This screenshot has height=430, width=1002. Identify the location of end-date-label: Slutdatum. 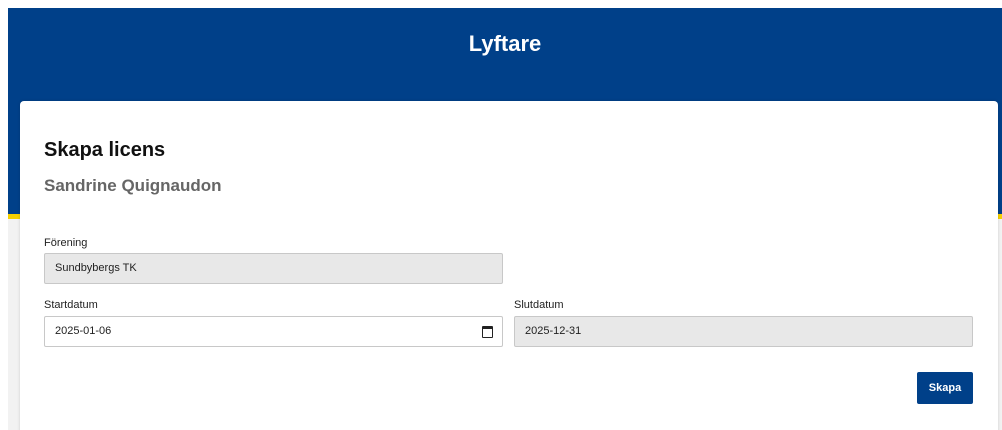
(539, 305).